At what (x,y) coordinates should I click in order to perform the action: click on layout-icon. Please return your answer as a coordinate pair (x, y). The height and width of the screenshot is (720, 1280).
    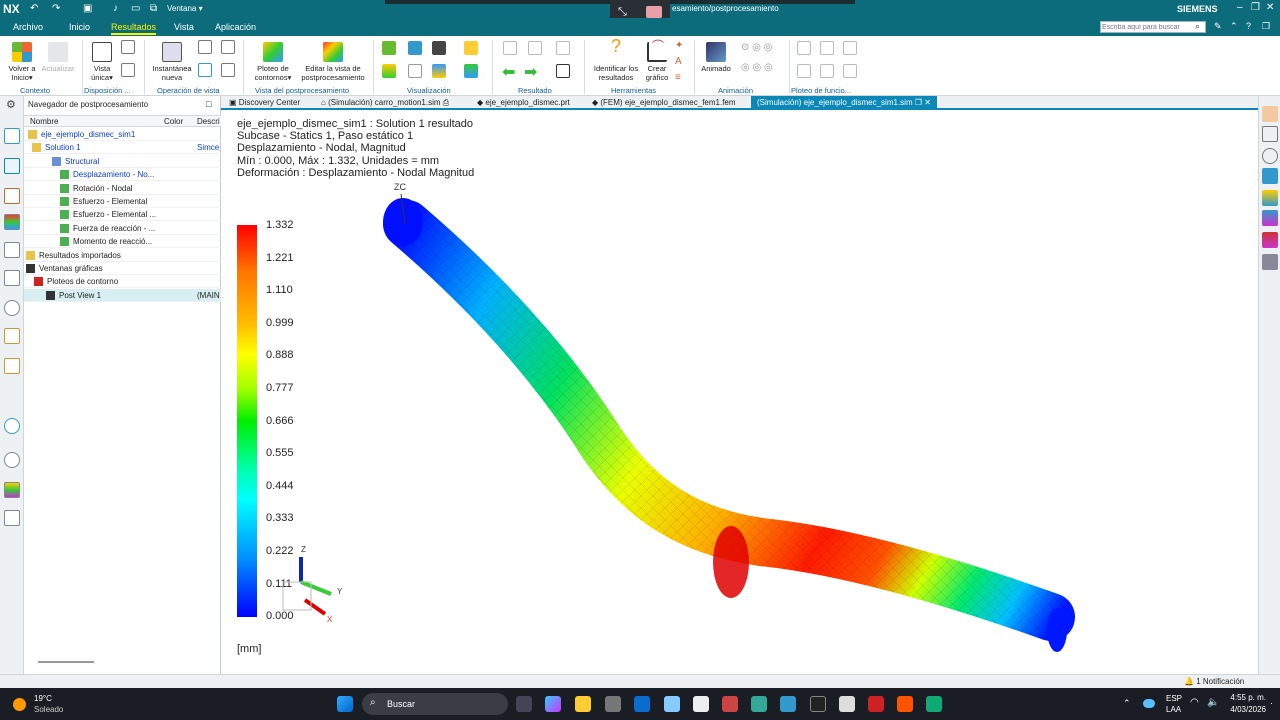
    Looking at the image, I should click on (128, 70).